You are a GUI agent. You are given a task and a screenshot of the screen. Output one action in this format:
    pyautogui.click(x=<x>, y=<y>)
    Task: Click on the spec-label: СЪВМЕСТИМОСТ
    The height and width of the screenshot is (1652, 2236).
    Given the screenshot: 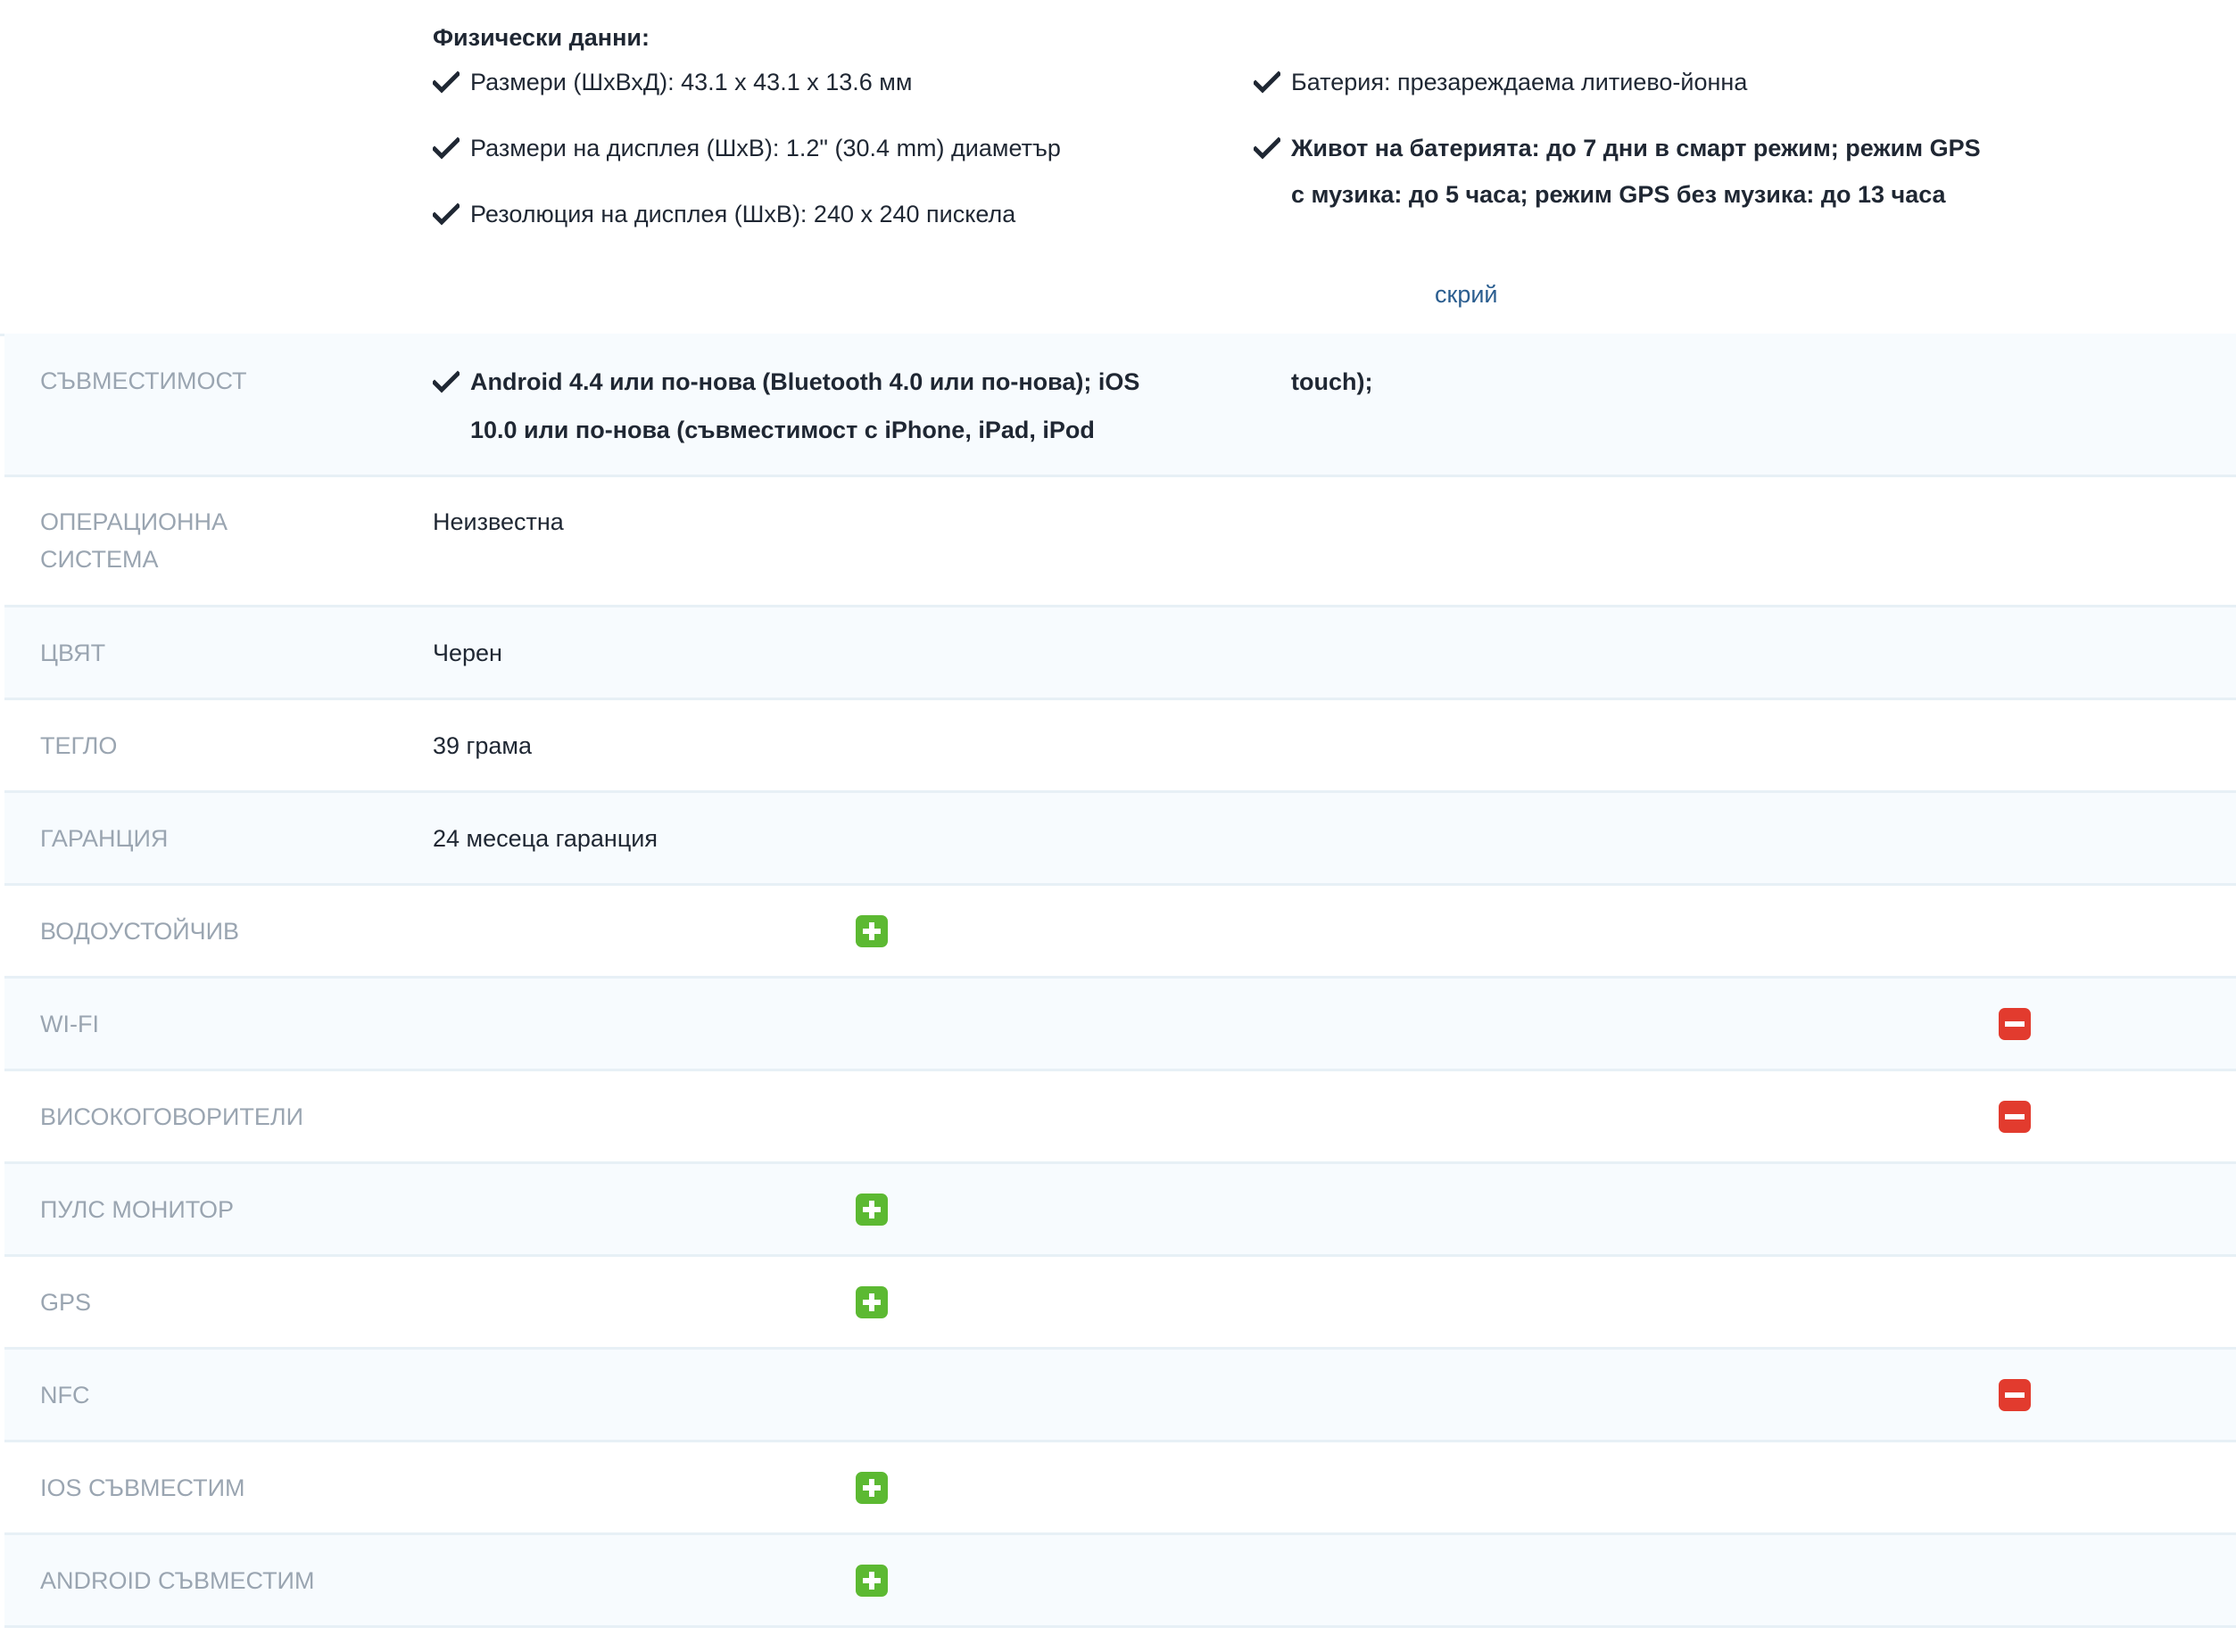 What is the action you would take?
    pyautogui.click(x=143, y=381)
    